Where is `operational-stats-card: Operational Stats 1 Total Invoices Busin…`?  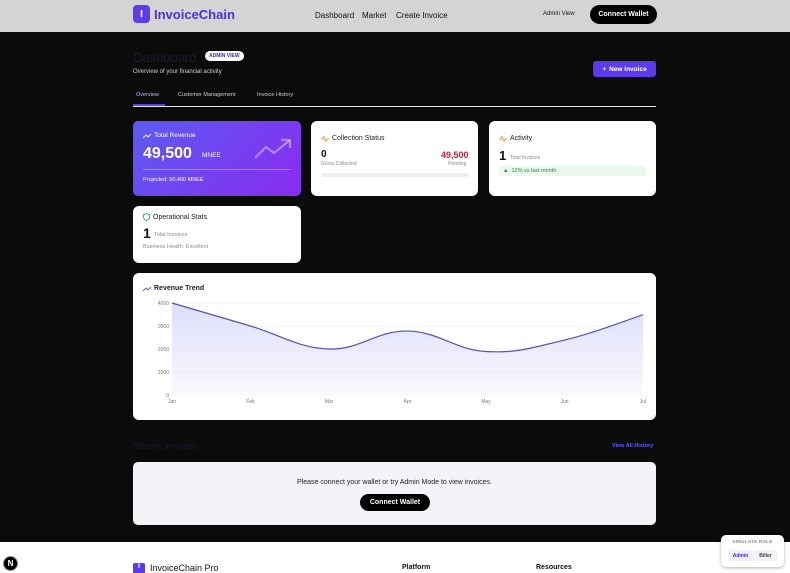
operational-stats-card: Operational Stats 1 Total Invoices Busin… is located at coordinates (217, 234).